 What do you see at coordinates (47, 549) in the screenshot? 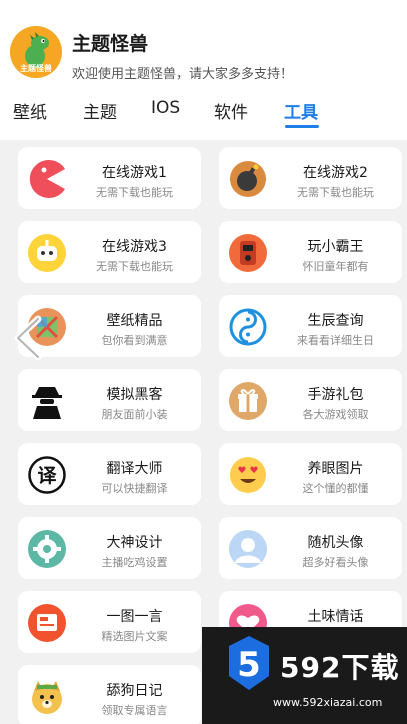
I see `settings-gear-icon` at bounding box center [47, 549].